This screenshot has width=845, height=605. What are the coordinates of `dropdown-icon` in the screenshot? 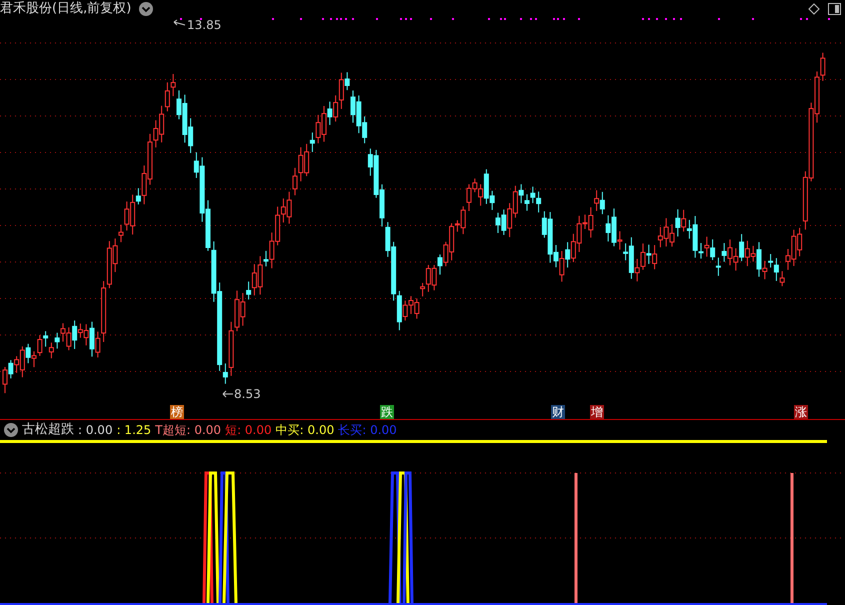 It's located at (146, 9).